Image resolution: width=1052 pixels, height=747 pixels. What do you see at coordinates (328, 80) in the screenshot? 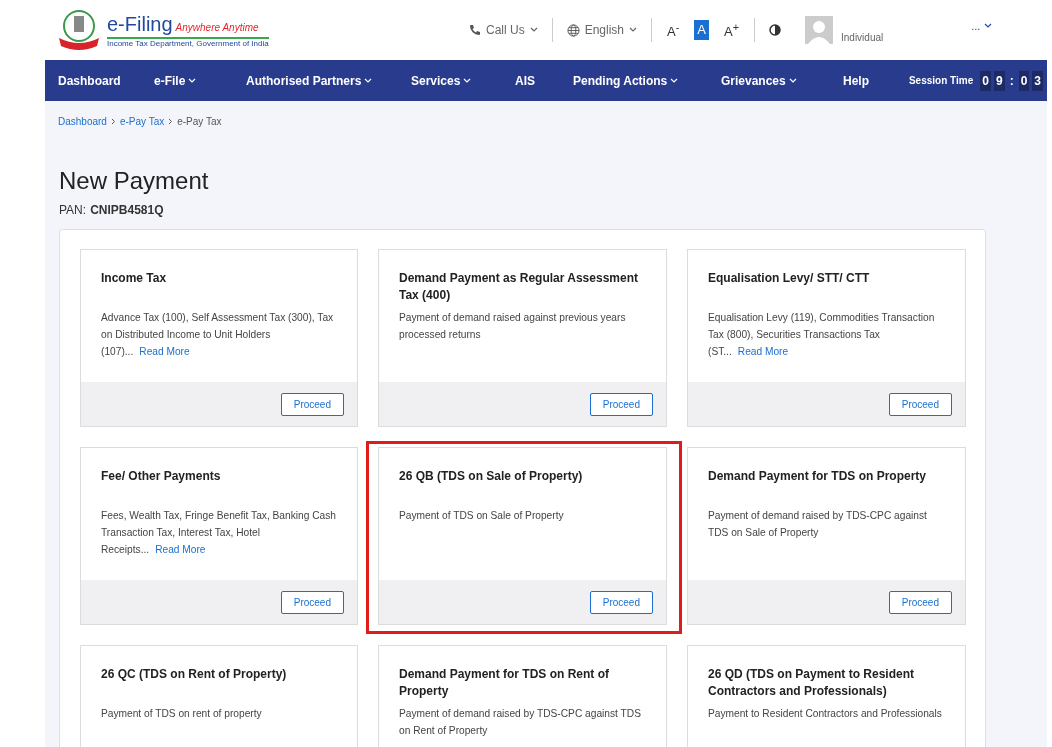
I see `nav-item: Authorised Partners` at bounding box center [328, 80].